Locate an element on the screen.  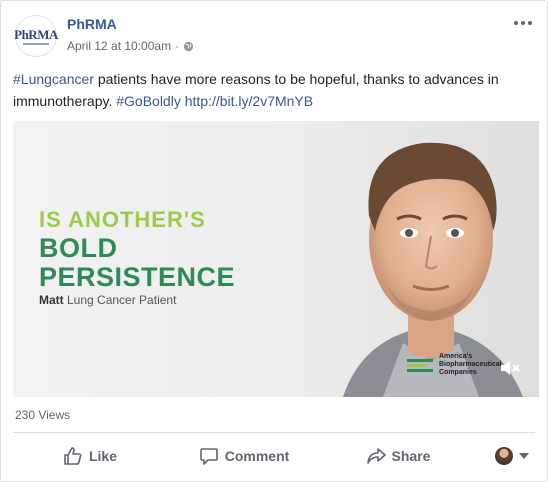
caret-down-icon is located at coordinates (524, 456).